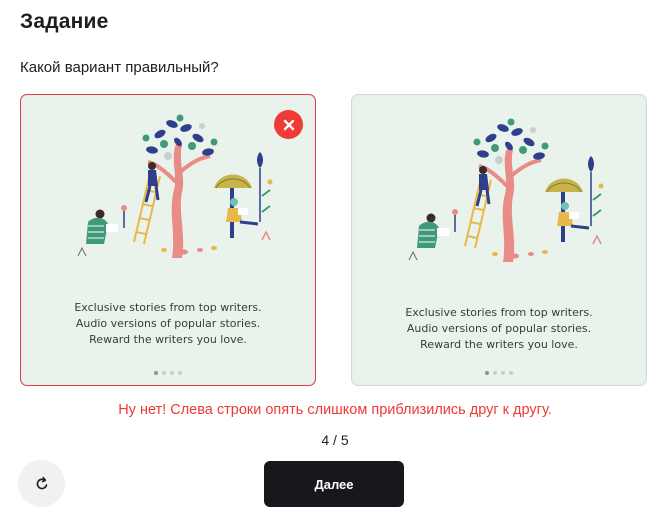 This screenshot has width=670, height=527. I want to click on wrong-answer-badge, so click(288, 124).